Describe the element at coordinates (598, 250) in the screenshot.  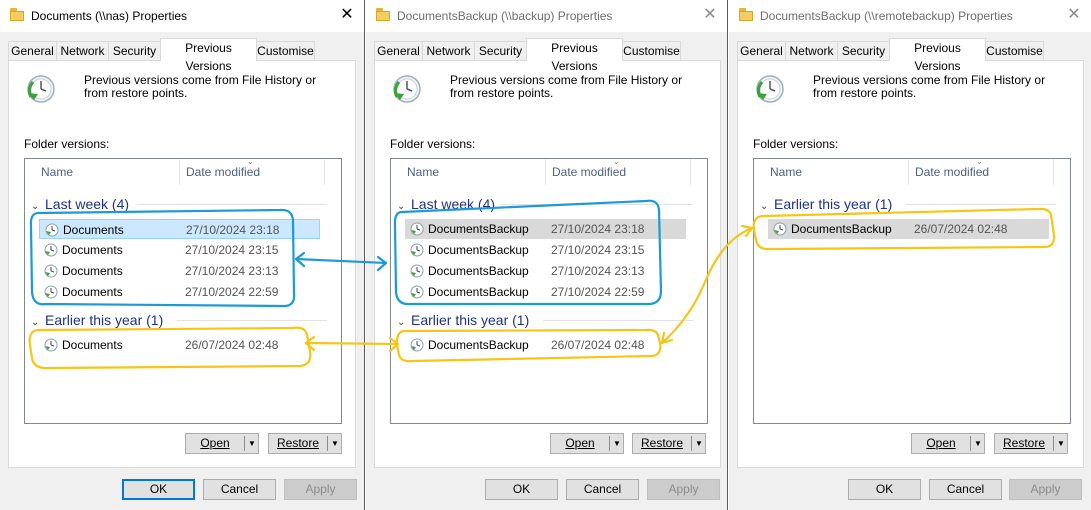
I see `item-date: 27/10/2024 23:15` at that location.